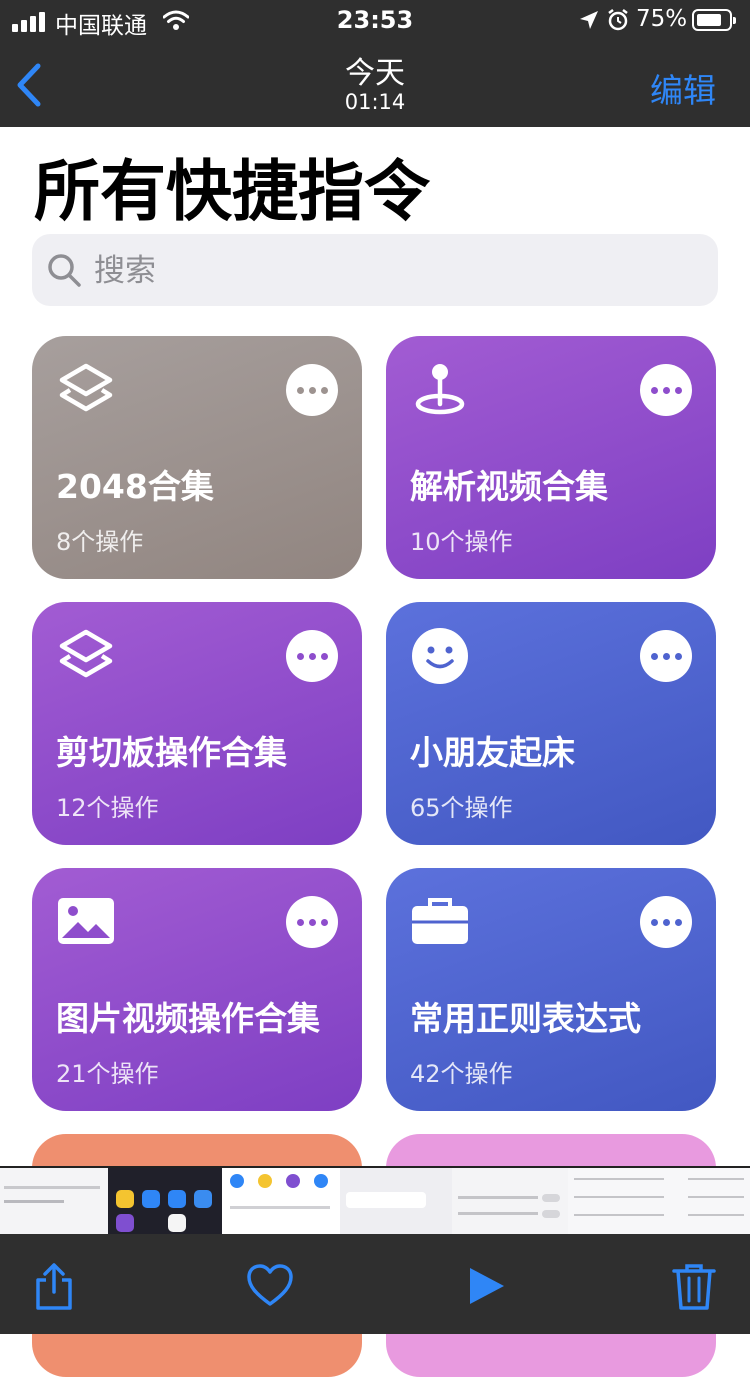  Describe the element at coordinates (270, 1286) in the screenshot. I see `heart-icon` at that location.